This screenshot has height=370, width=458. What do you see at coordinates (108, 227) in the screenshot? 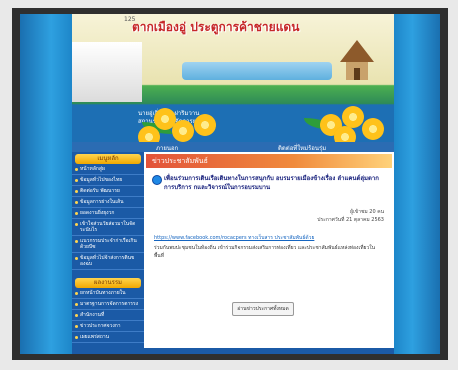
I see `sidebar-item: เข้าใจส่วนวัยส่อวมาในจัดระนับไร` at bounding box center [108, 227].